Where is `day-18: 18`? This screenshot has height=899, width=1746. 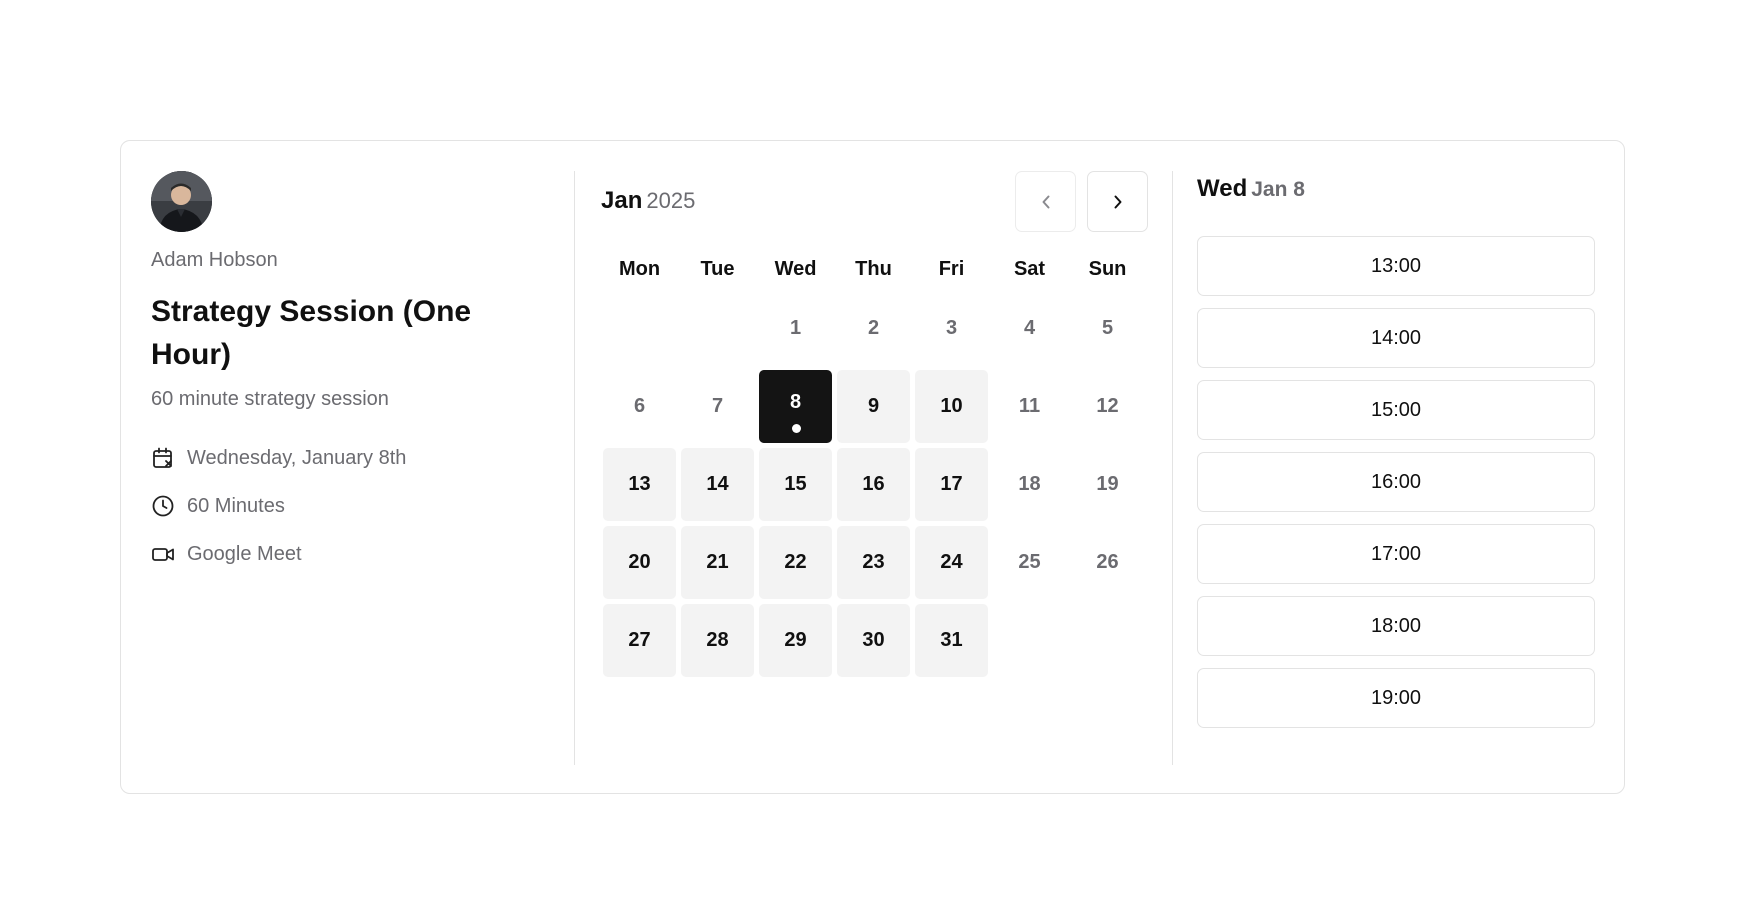
day-18: 18 is located at coordinates (1029, 484).